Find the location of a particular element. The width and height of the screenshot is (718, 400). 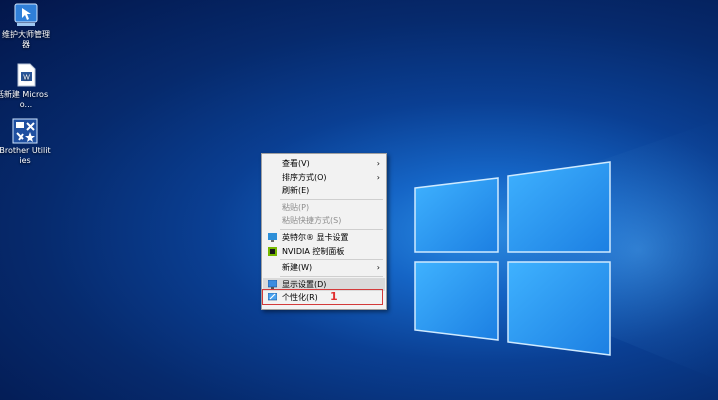

menu-item-nvidia: NVIDIA 控制面板 is located at coordinates (324, 251).